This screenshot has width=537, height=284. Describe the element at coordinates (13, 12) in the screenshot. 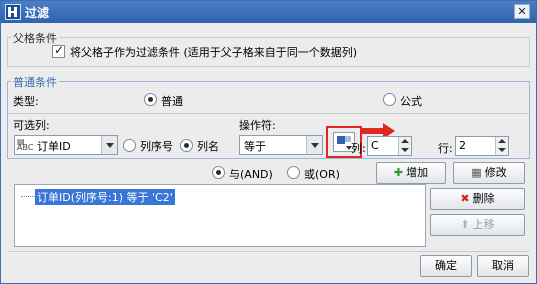

I see `app-logo-icon` at that location.